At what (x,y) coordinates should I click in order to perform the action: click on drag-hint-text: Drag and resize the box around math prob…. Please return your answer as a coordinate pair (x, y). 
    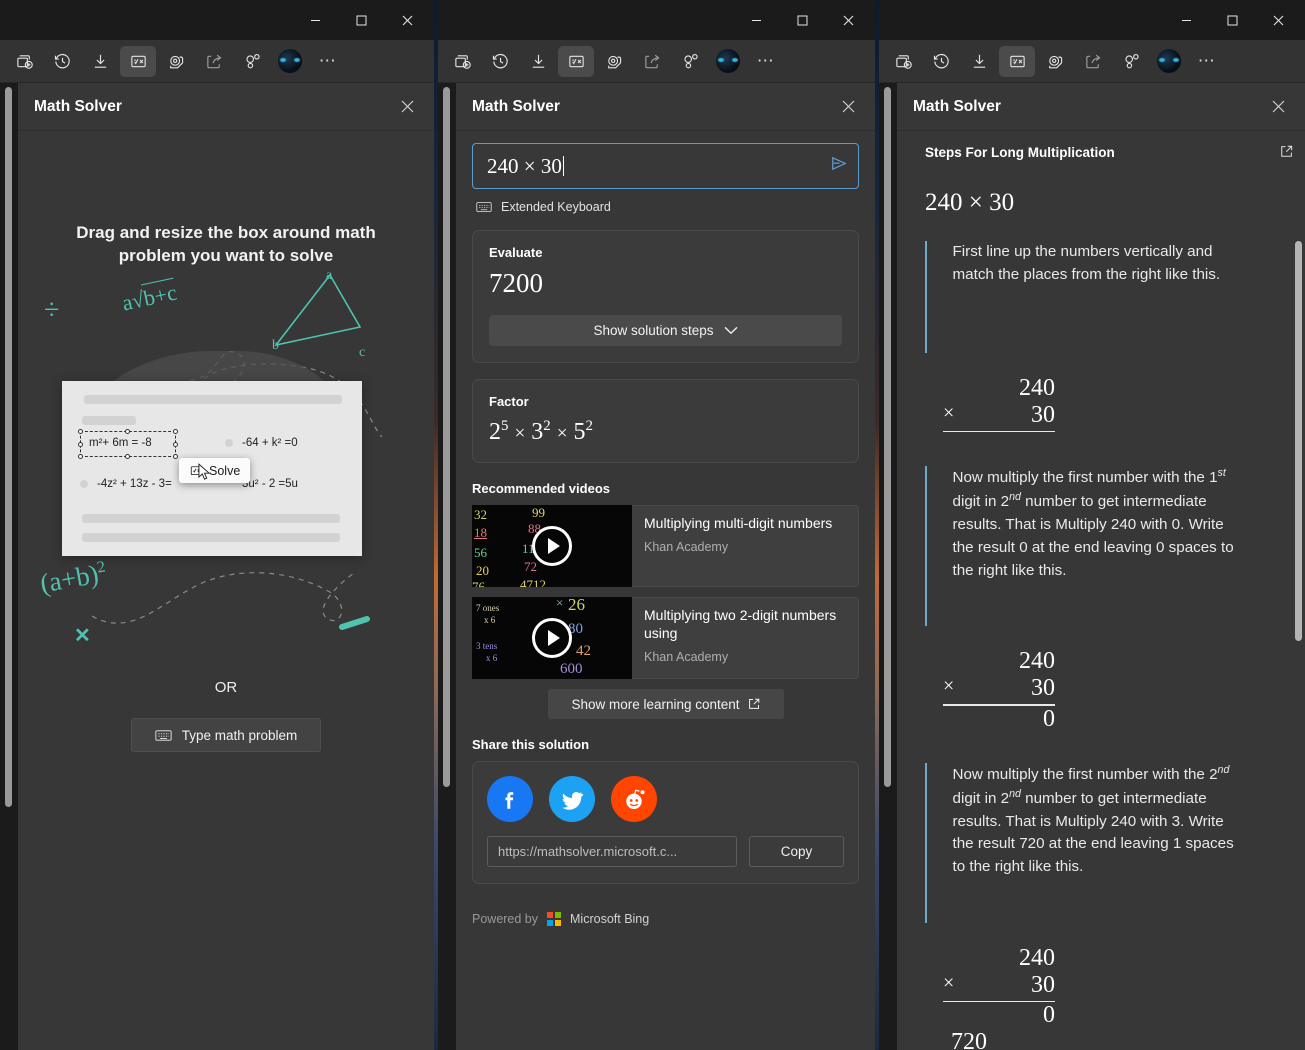
    Looking at the image, I should click on (226, 244).